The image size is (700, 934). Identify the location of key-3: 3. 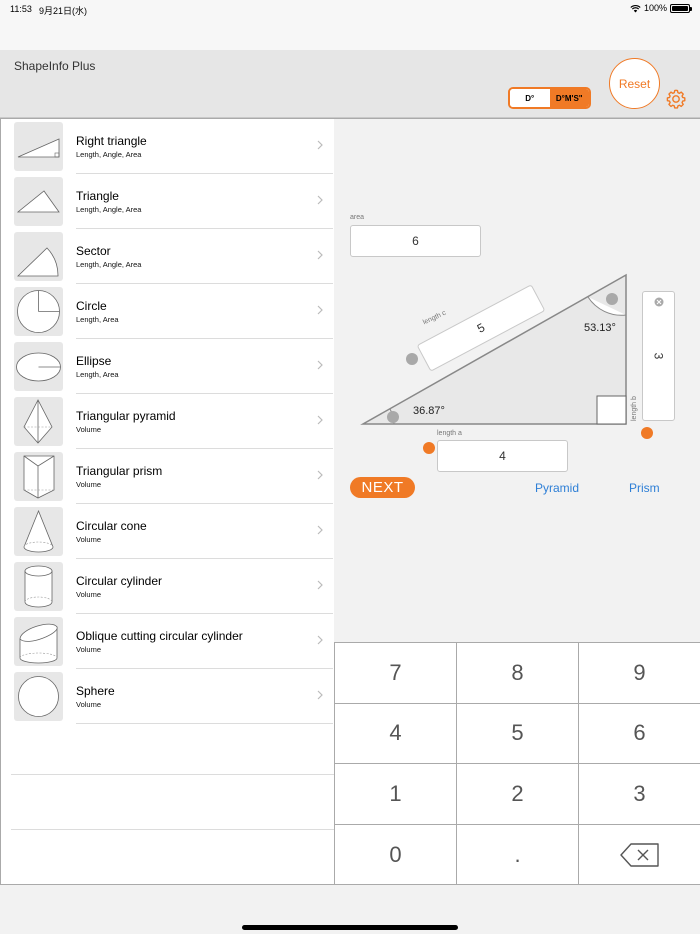
(639, 794).